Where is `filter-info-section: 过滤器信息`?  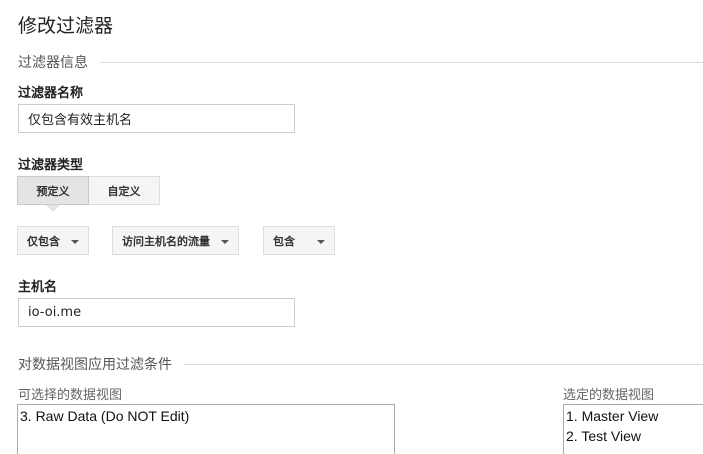
filter-info-section: 过滤器信息 is located at coordinates (360, 62).